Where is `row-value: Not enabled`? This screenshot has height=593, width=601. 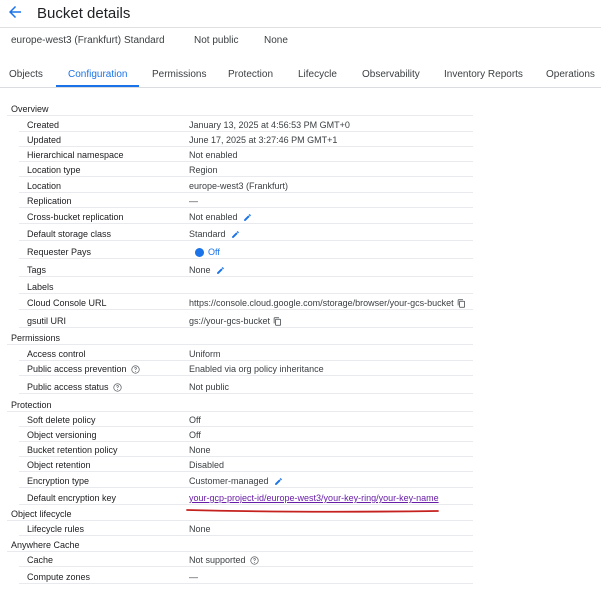
row-value: Not enabled is located at coordinates (213, 155).